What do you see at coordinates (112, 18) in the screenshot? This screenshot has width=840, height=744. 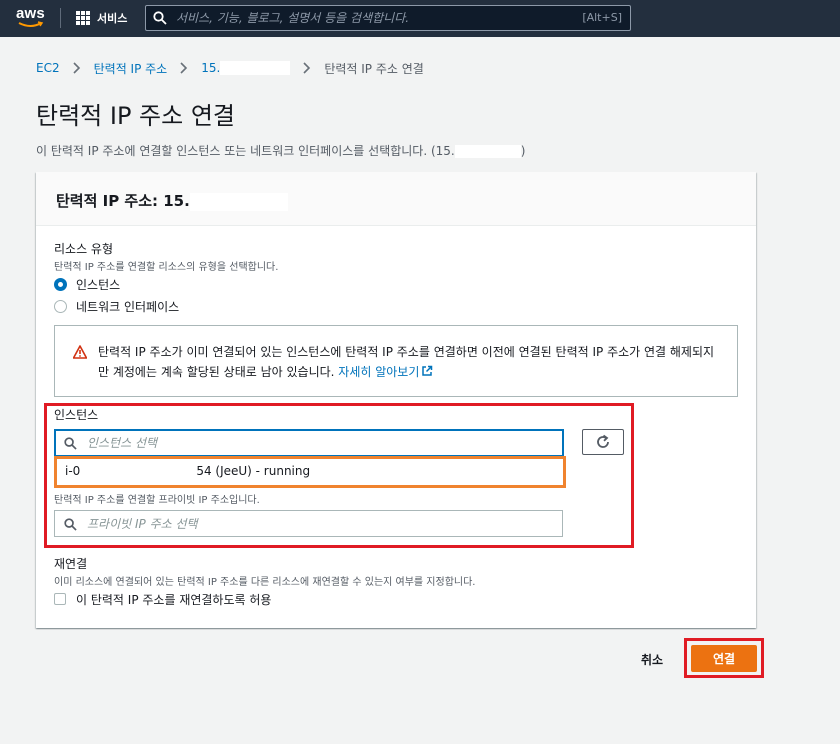 I see `services-menu-button: 서비스` at bounding box center [112, 18].